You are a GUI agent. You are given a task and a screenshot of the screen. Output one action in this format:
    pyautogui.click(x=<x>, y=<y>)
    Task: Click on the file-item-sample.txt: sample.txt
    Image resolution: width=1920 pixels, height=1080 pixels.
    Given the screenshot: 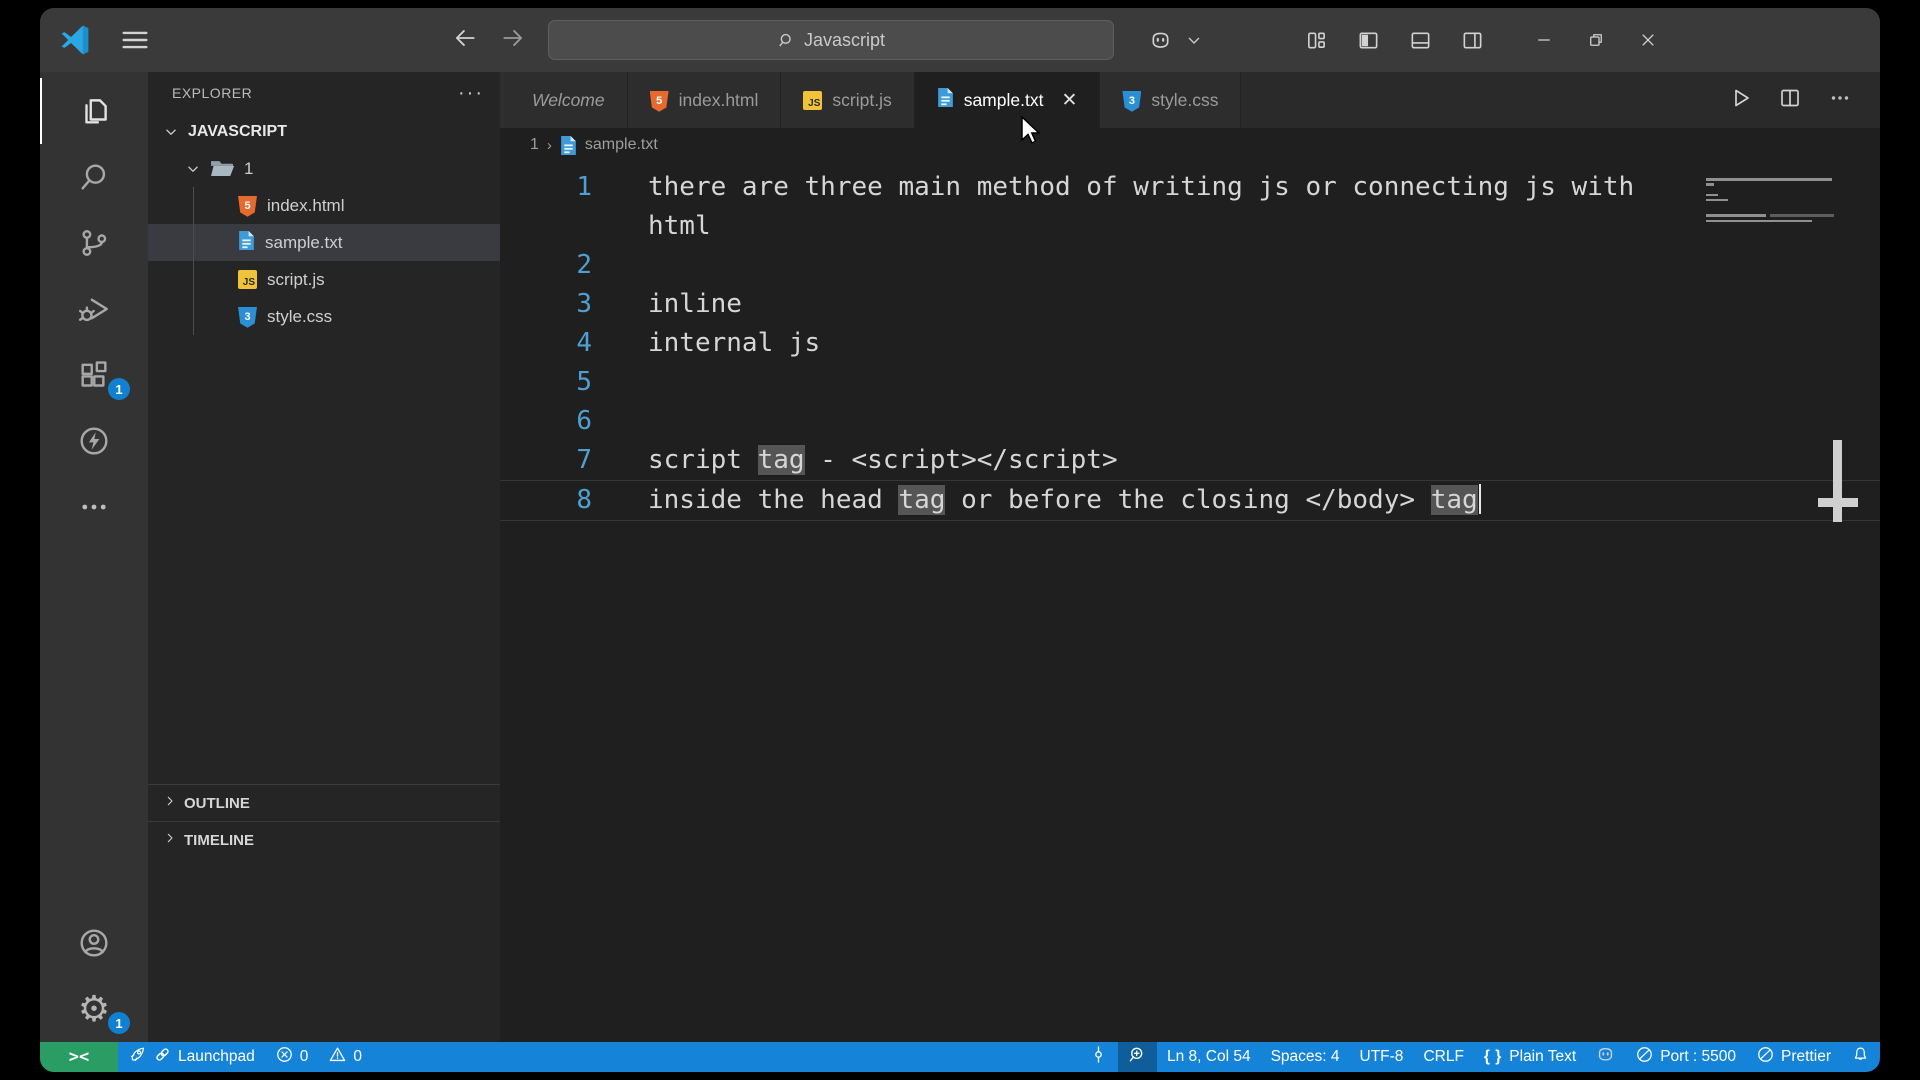 What is the action you would take?
    pyautogui.click(x=324, y=242)
    